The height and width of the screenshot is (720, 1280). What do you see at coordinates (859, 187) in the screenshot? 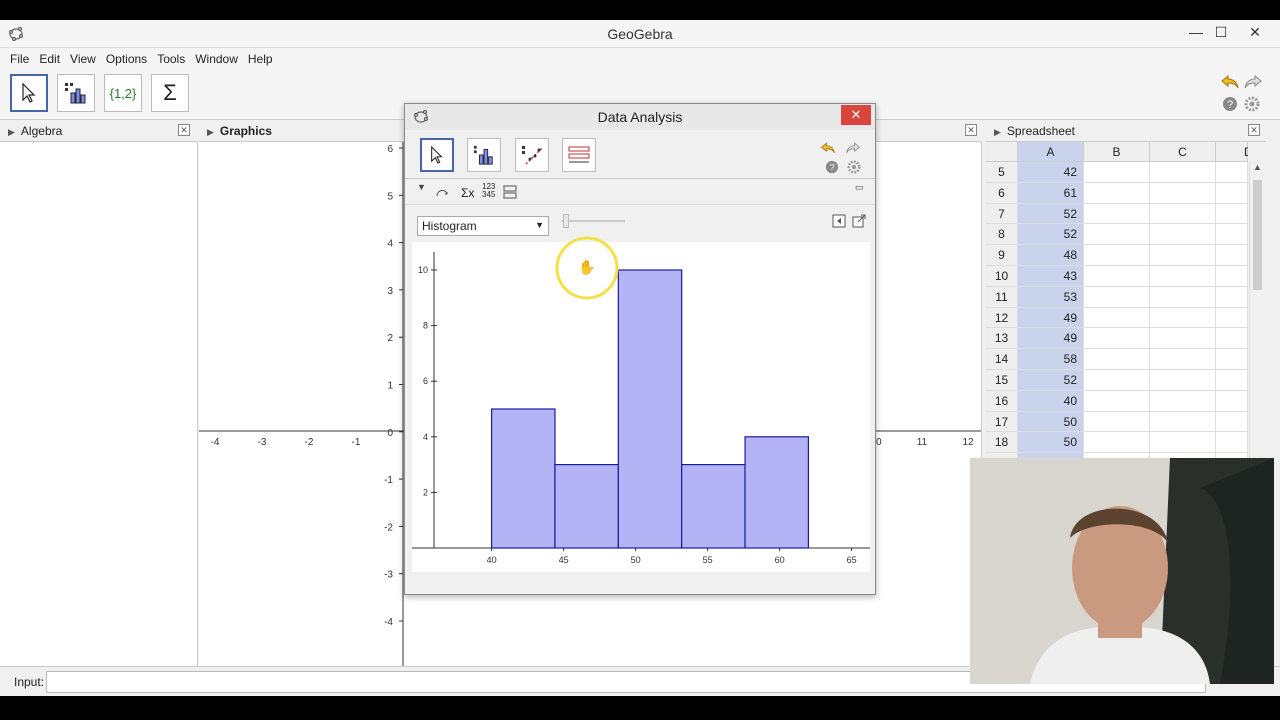
I see `panel-options-icon: ▭` at bounding box center [859, 187].